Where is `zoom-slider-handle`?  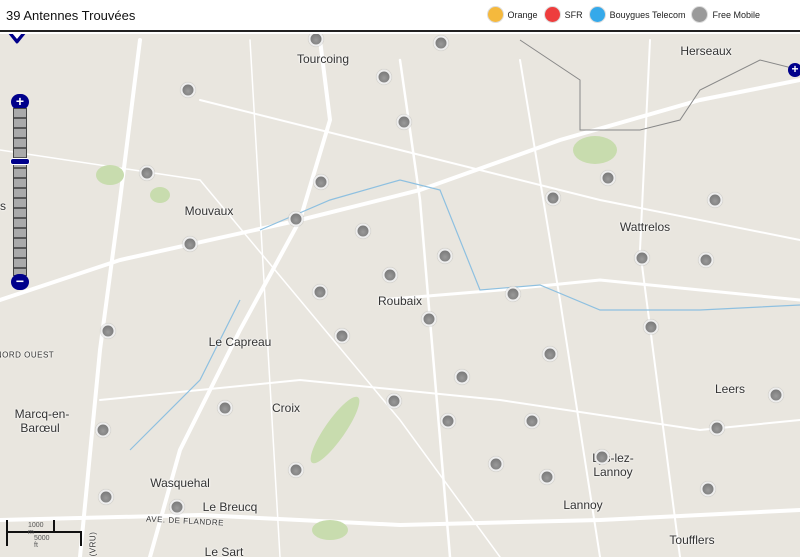
zoom-slider-handle is located at coordinates (20, 161).